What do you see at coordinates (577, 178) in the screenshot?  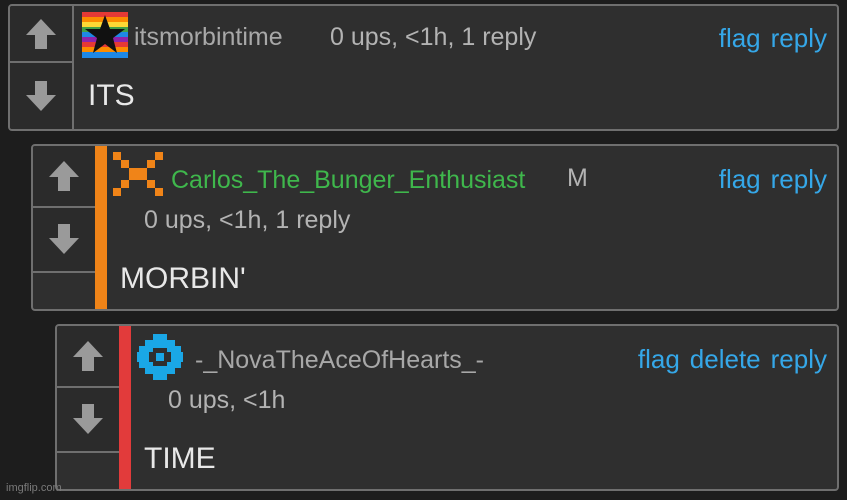 I see `mod-badge: M` at bounding box center [577, 178].